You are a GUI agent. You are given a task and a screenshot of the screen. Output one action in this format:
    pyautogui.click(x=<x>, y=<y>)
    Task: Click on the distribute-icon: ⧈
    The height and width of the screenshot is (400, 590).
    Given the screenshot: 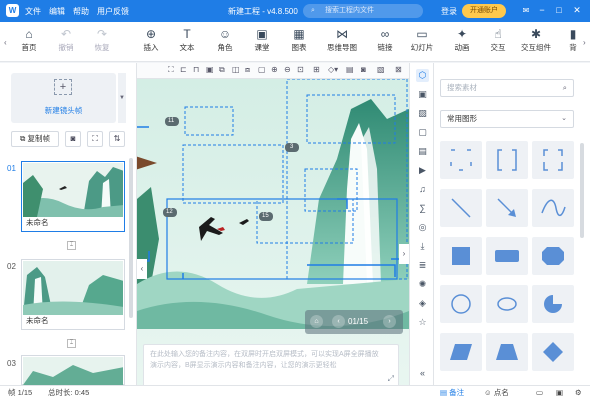 What is the action you would take?
    pyautogui.click(x=247, y=70)
    